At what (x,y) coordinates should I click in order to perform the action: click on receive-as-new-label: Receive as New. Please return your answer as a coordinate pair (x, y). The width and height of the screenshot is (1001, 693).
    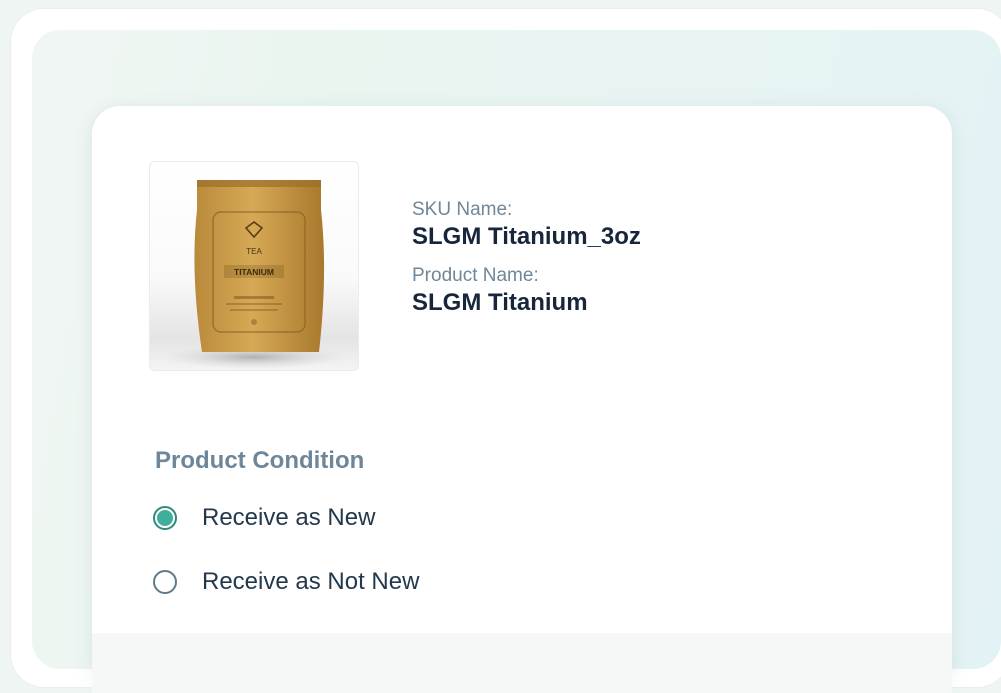
    Looking at the image, I should click on (289, 517).